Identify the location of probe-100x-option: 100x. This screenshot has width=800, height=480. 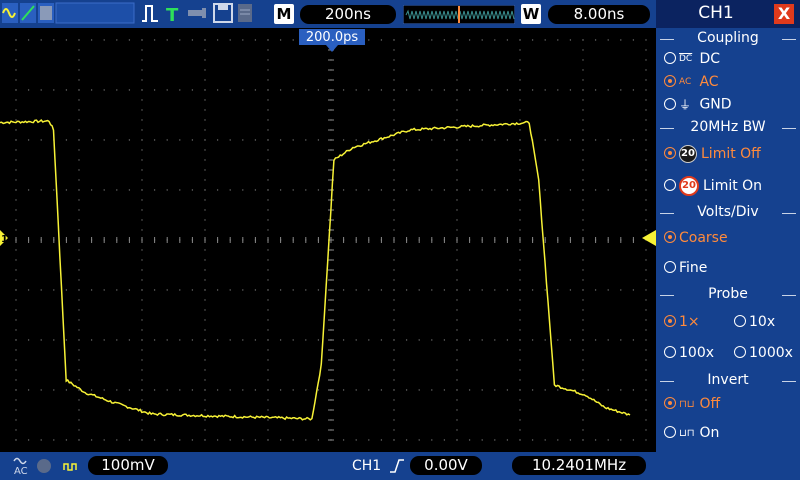
(689, 353).